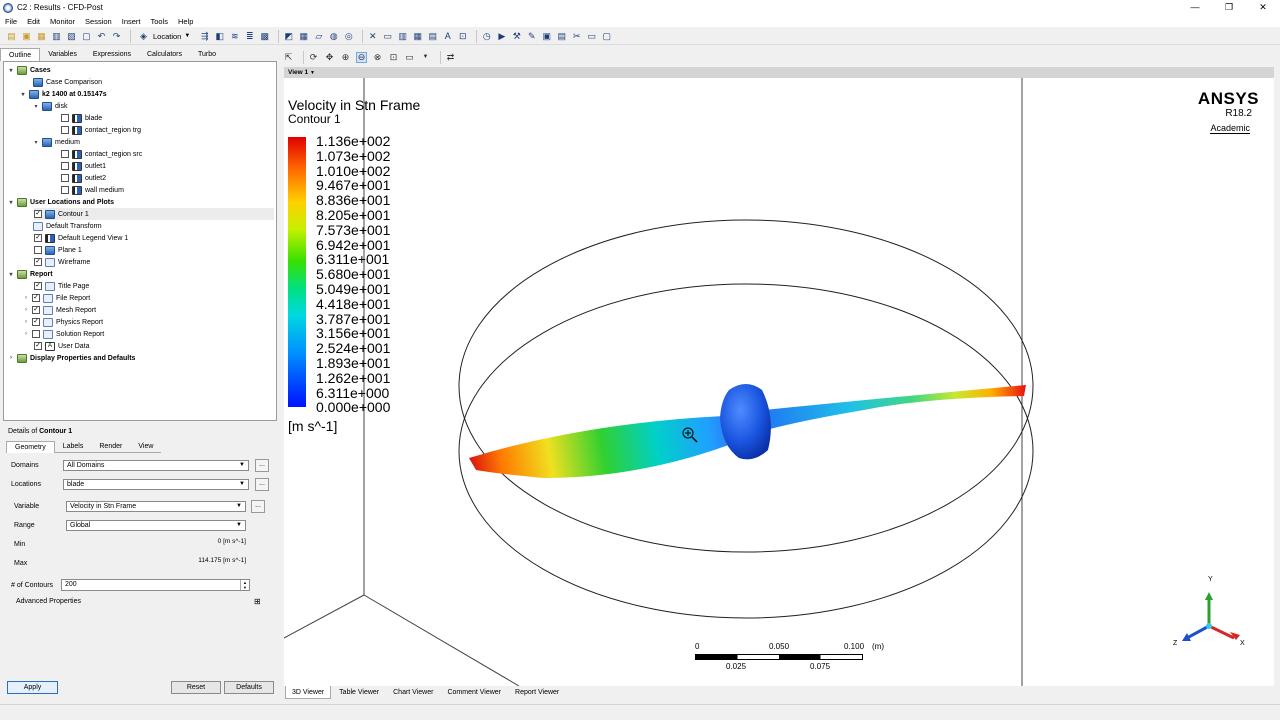 This screenshot has width=1280, height=720. I want to click on tab-chart-viewer: Chart Viewer, so click(413, 692).